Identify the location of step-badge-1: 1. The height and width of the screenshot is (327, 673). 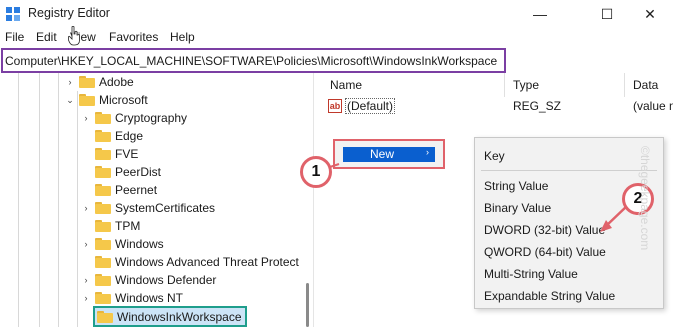
(316, 172).